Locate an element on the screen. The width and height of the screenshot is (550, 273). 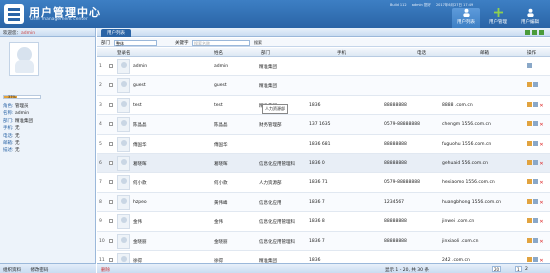
info-row-desc: 描述:无 is located at coordinates (48, 150).